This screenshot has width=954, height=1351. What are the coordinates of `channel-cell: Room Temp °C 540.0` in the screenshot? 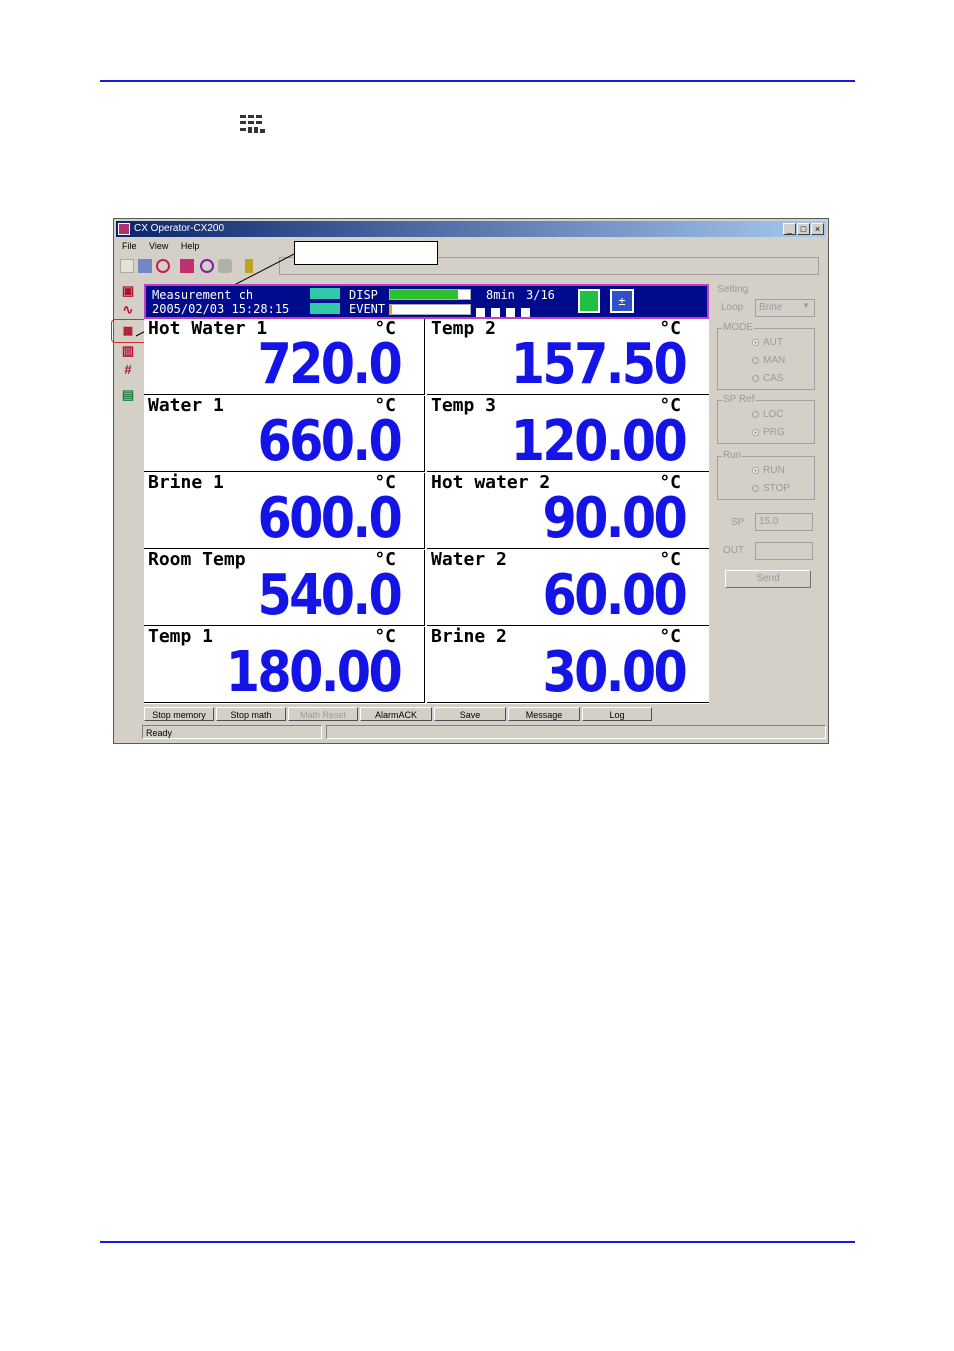 It's located at (284, 588).